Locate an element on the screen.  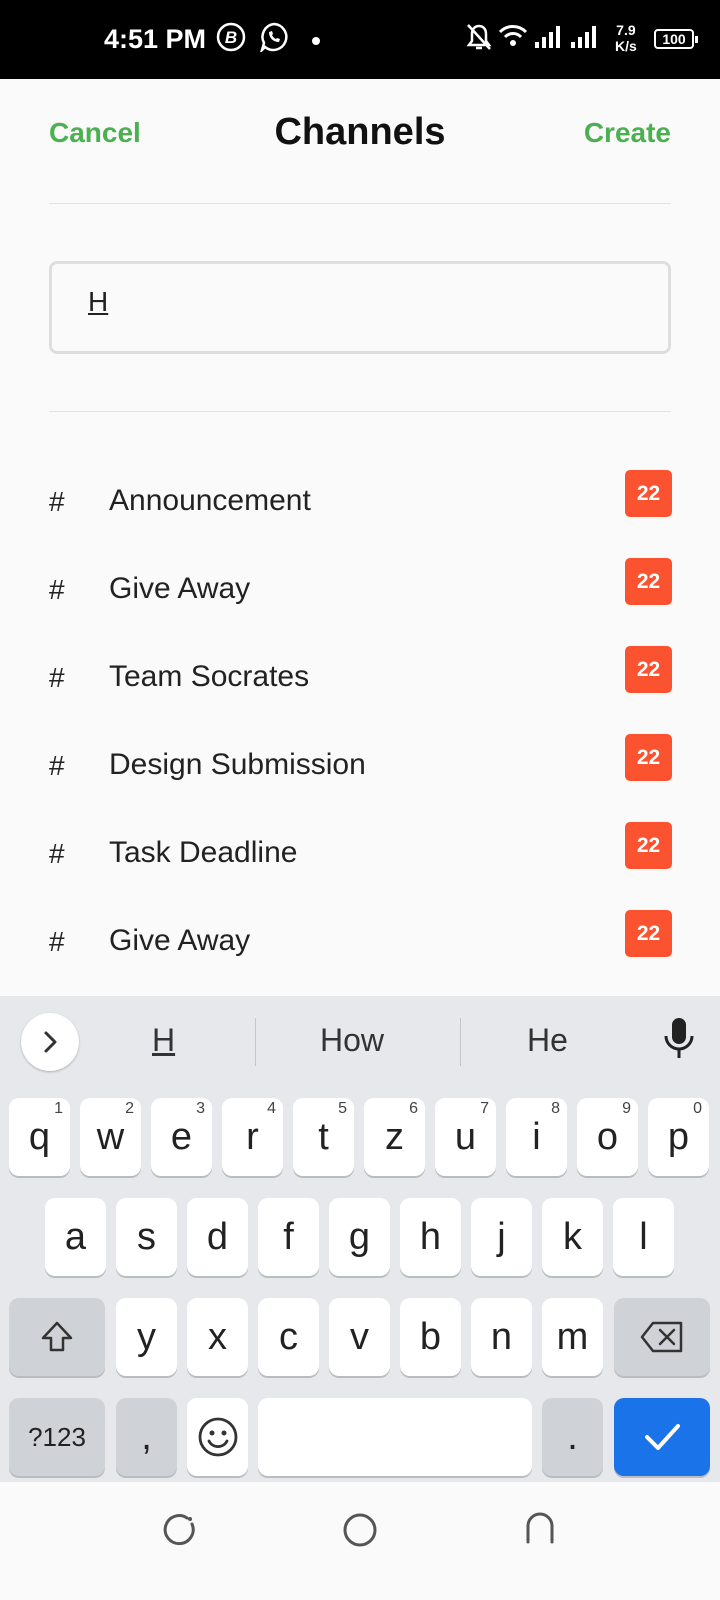
backspace-key is located at coordinates (662, 1337).